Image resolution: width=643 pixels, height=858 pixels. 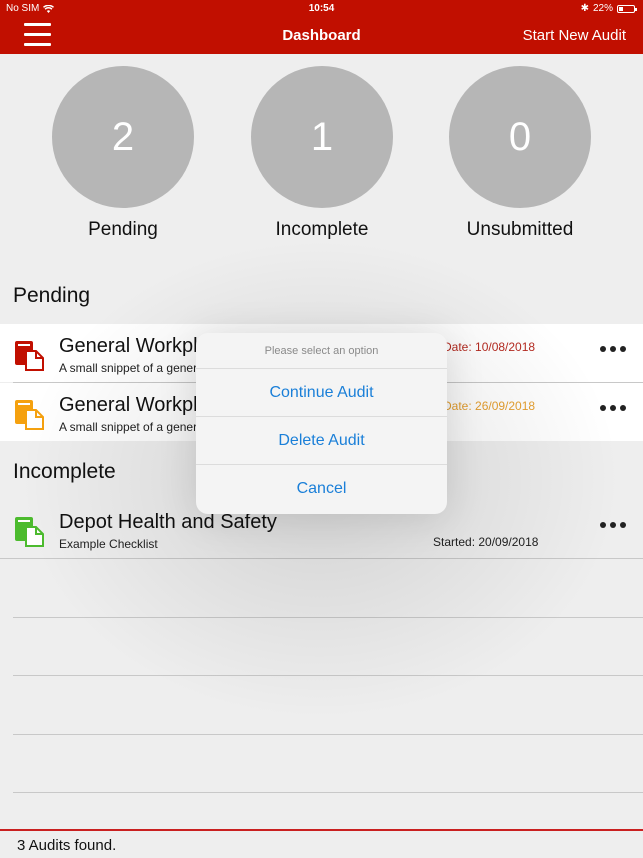 I want to click on stat-count: 0, so click(x=520, y=137).